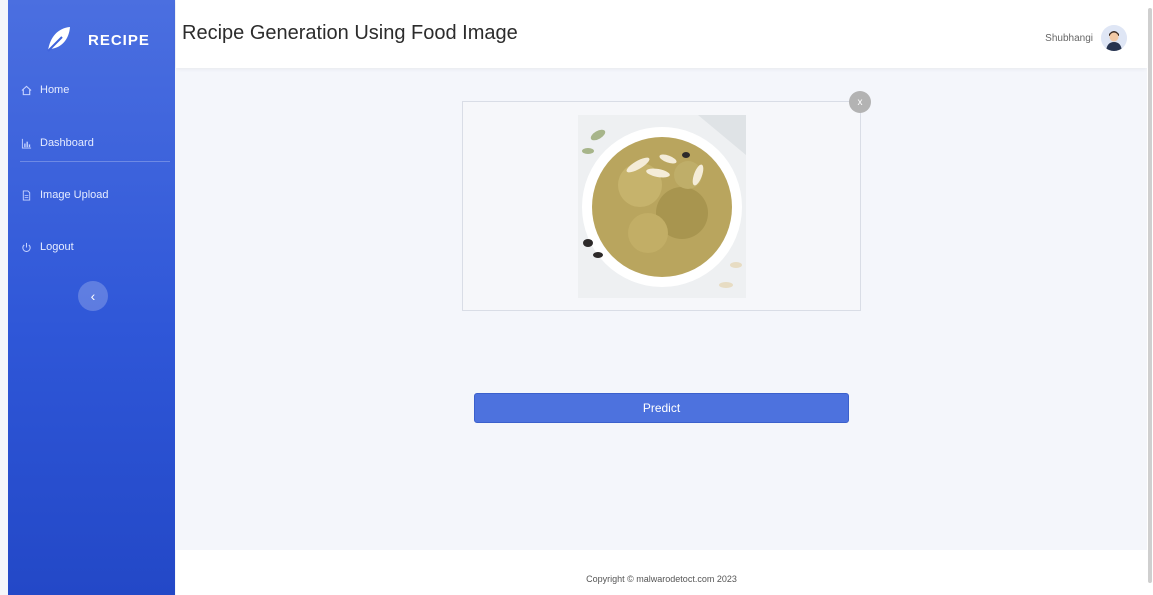 The width and height of the screenshot is (1153, 595). What do you see at coordinates (57, 247) in the screenshot?
I see `sidebar-item-label: Logout` at bounding box center [57, 247].